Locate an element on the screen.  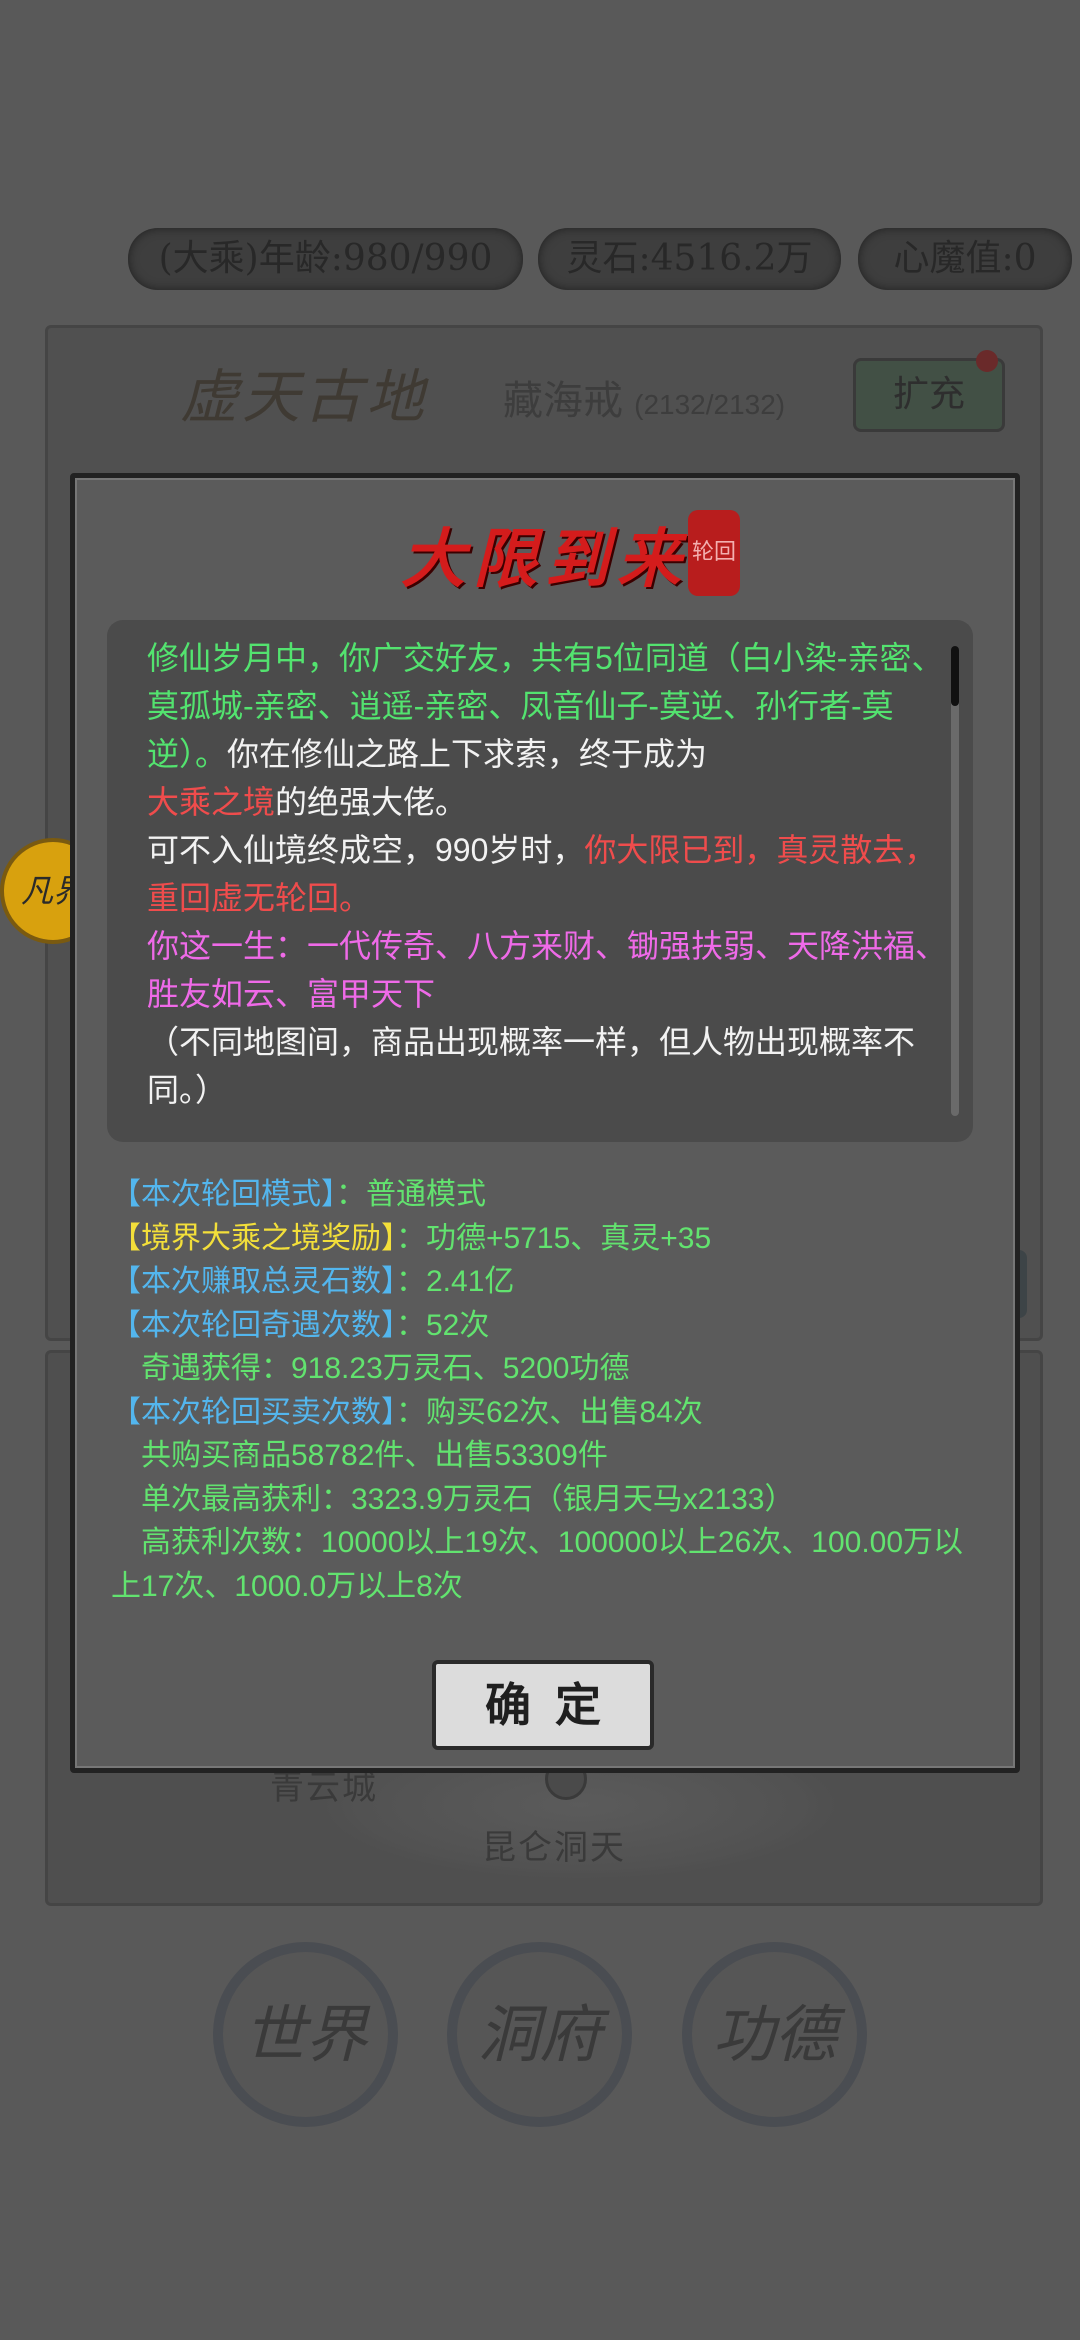
confirm-button: 确定 is located at coordinates (543, 1705).